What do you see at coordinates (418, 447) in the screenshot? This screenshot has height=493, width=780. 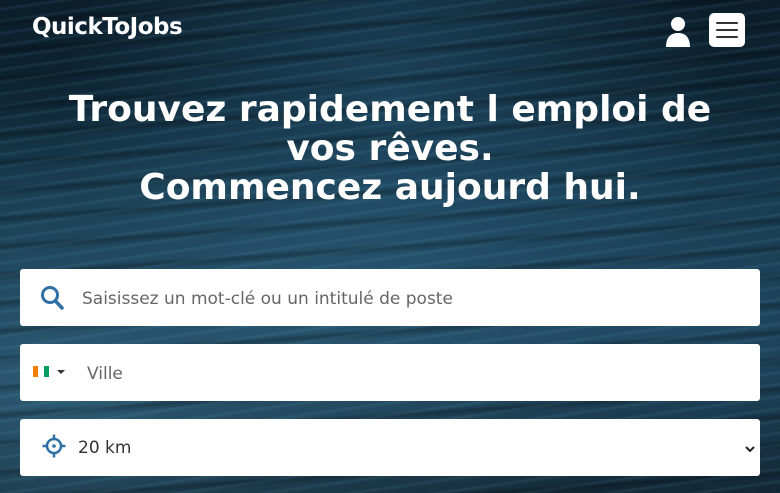 I see `radius-select: 20 km` at bounding box center [418, 447].